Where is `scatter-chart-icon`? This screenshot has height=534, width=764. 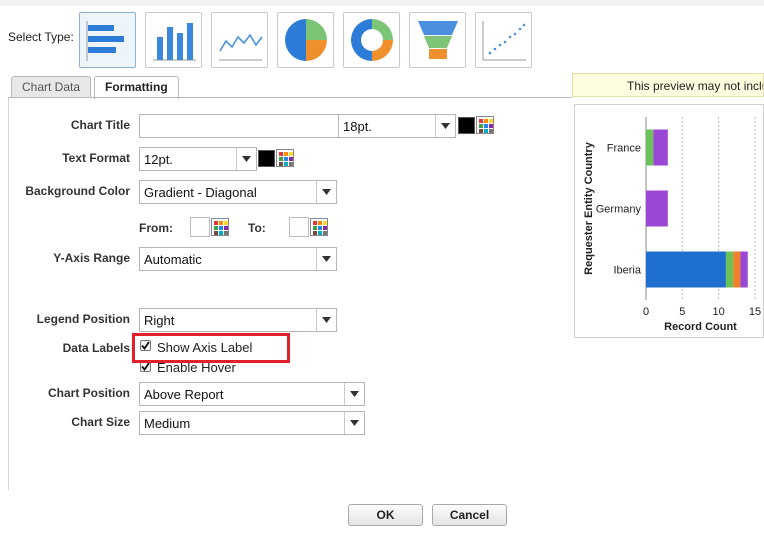 scatter-chart-icon is located at coordinates (504, 41).